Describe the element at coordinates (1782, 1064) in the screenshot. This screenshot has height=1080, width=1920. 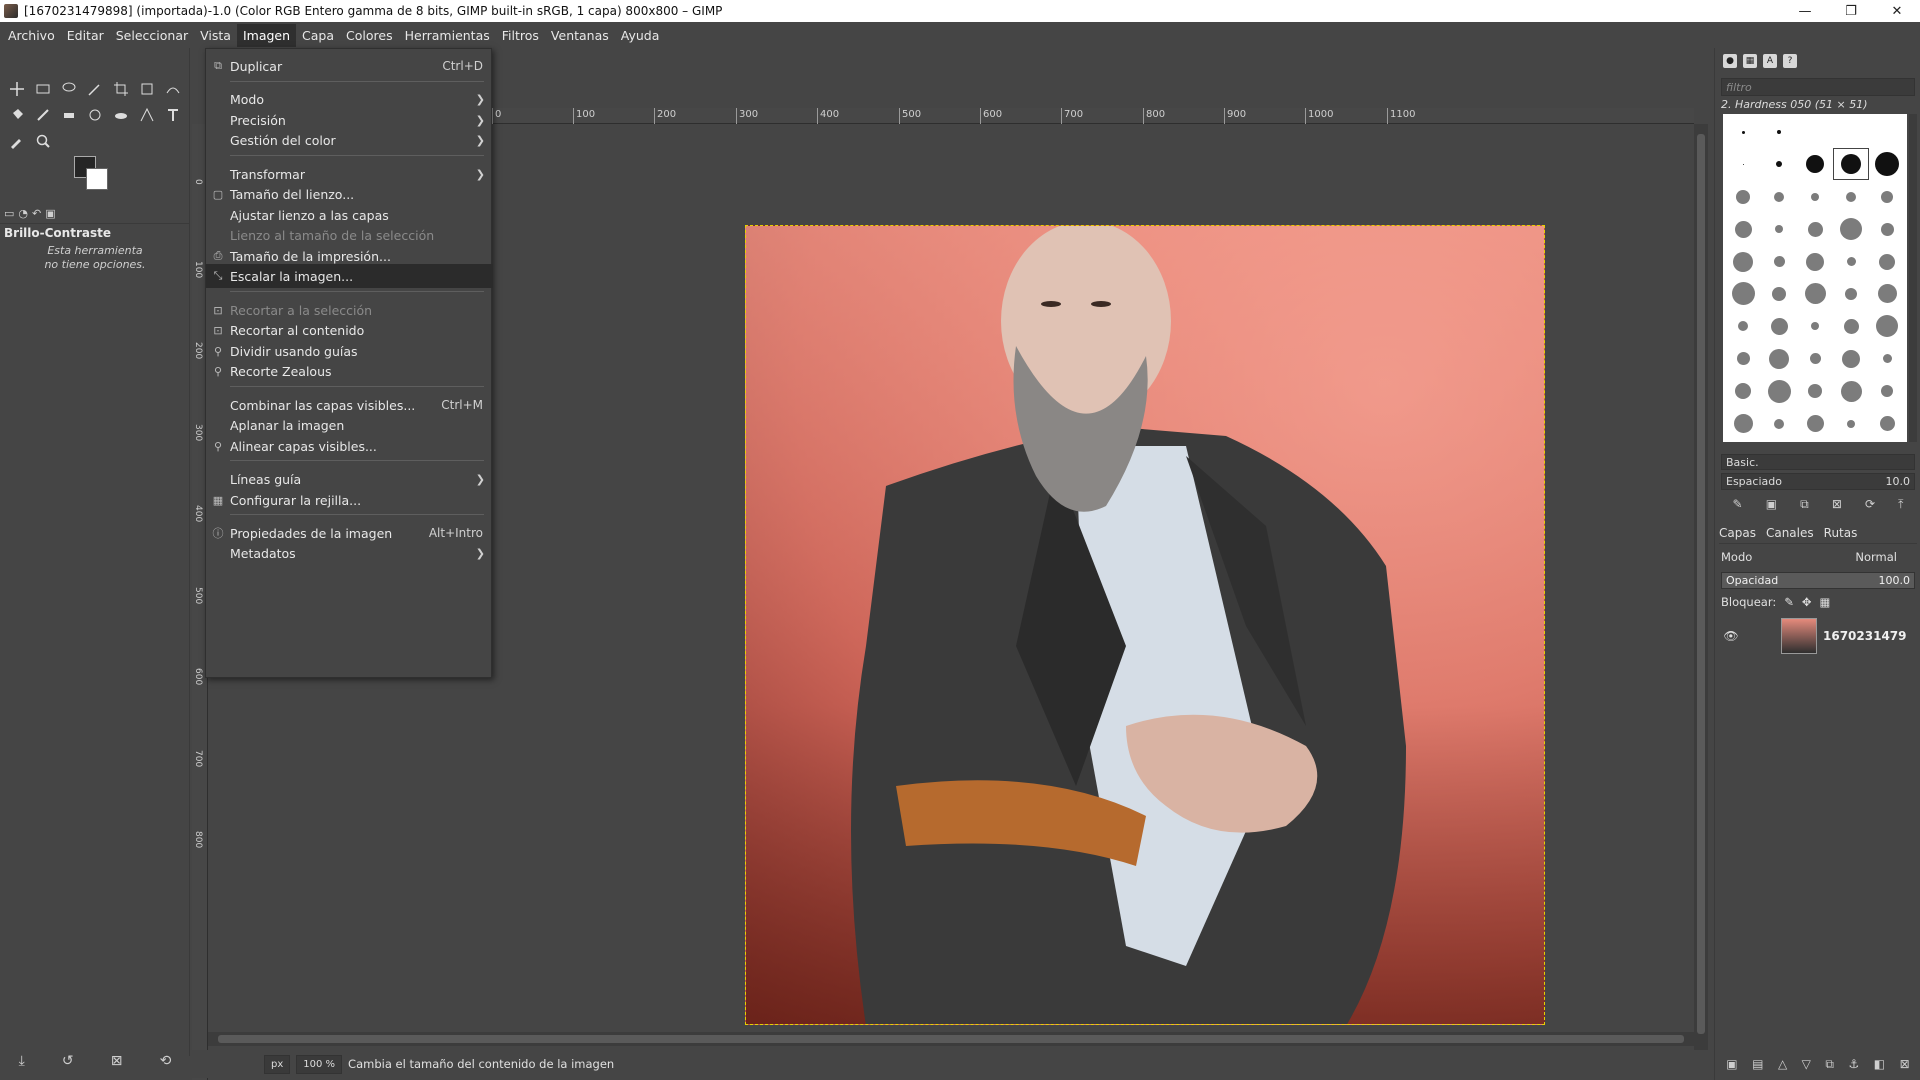
I see `raise-layer-icon: △` at that location.